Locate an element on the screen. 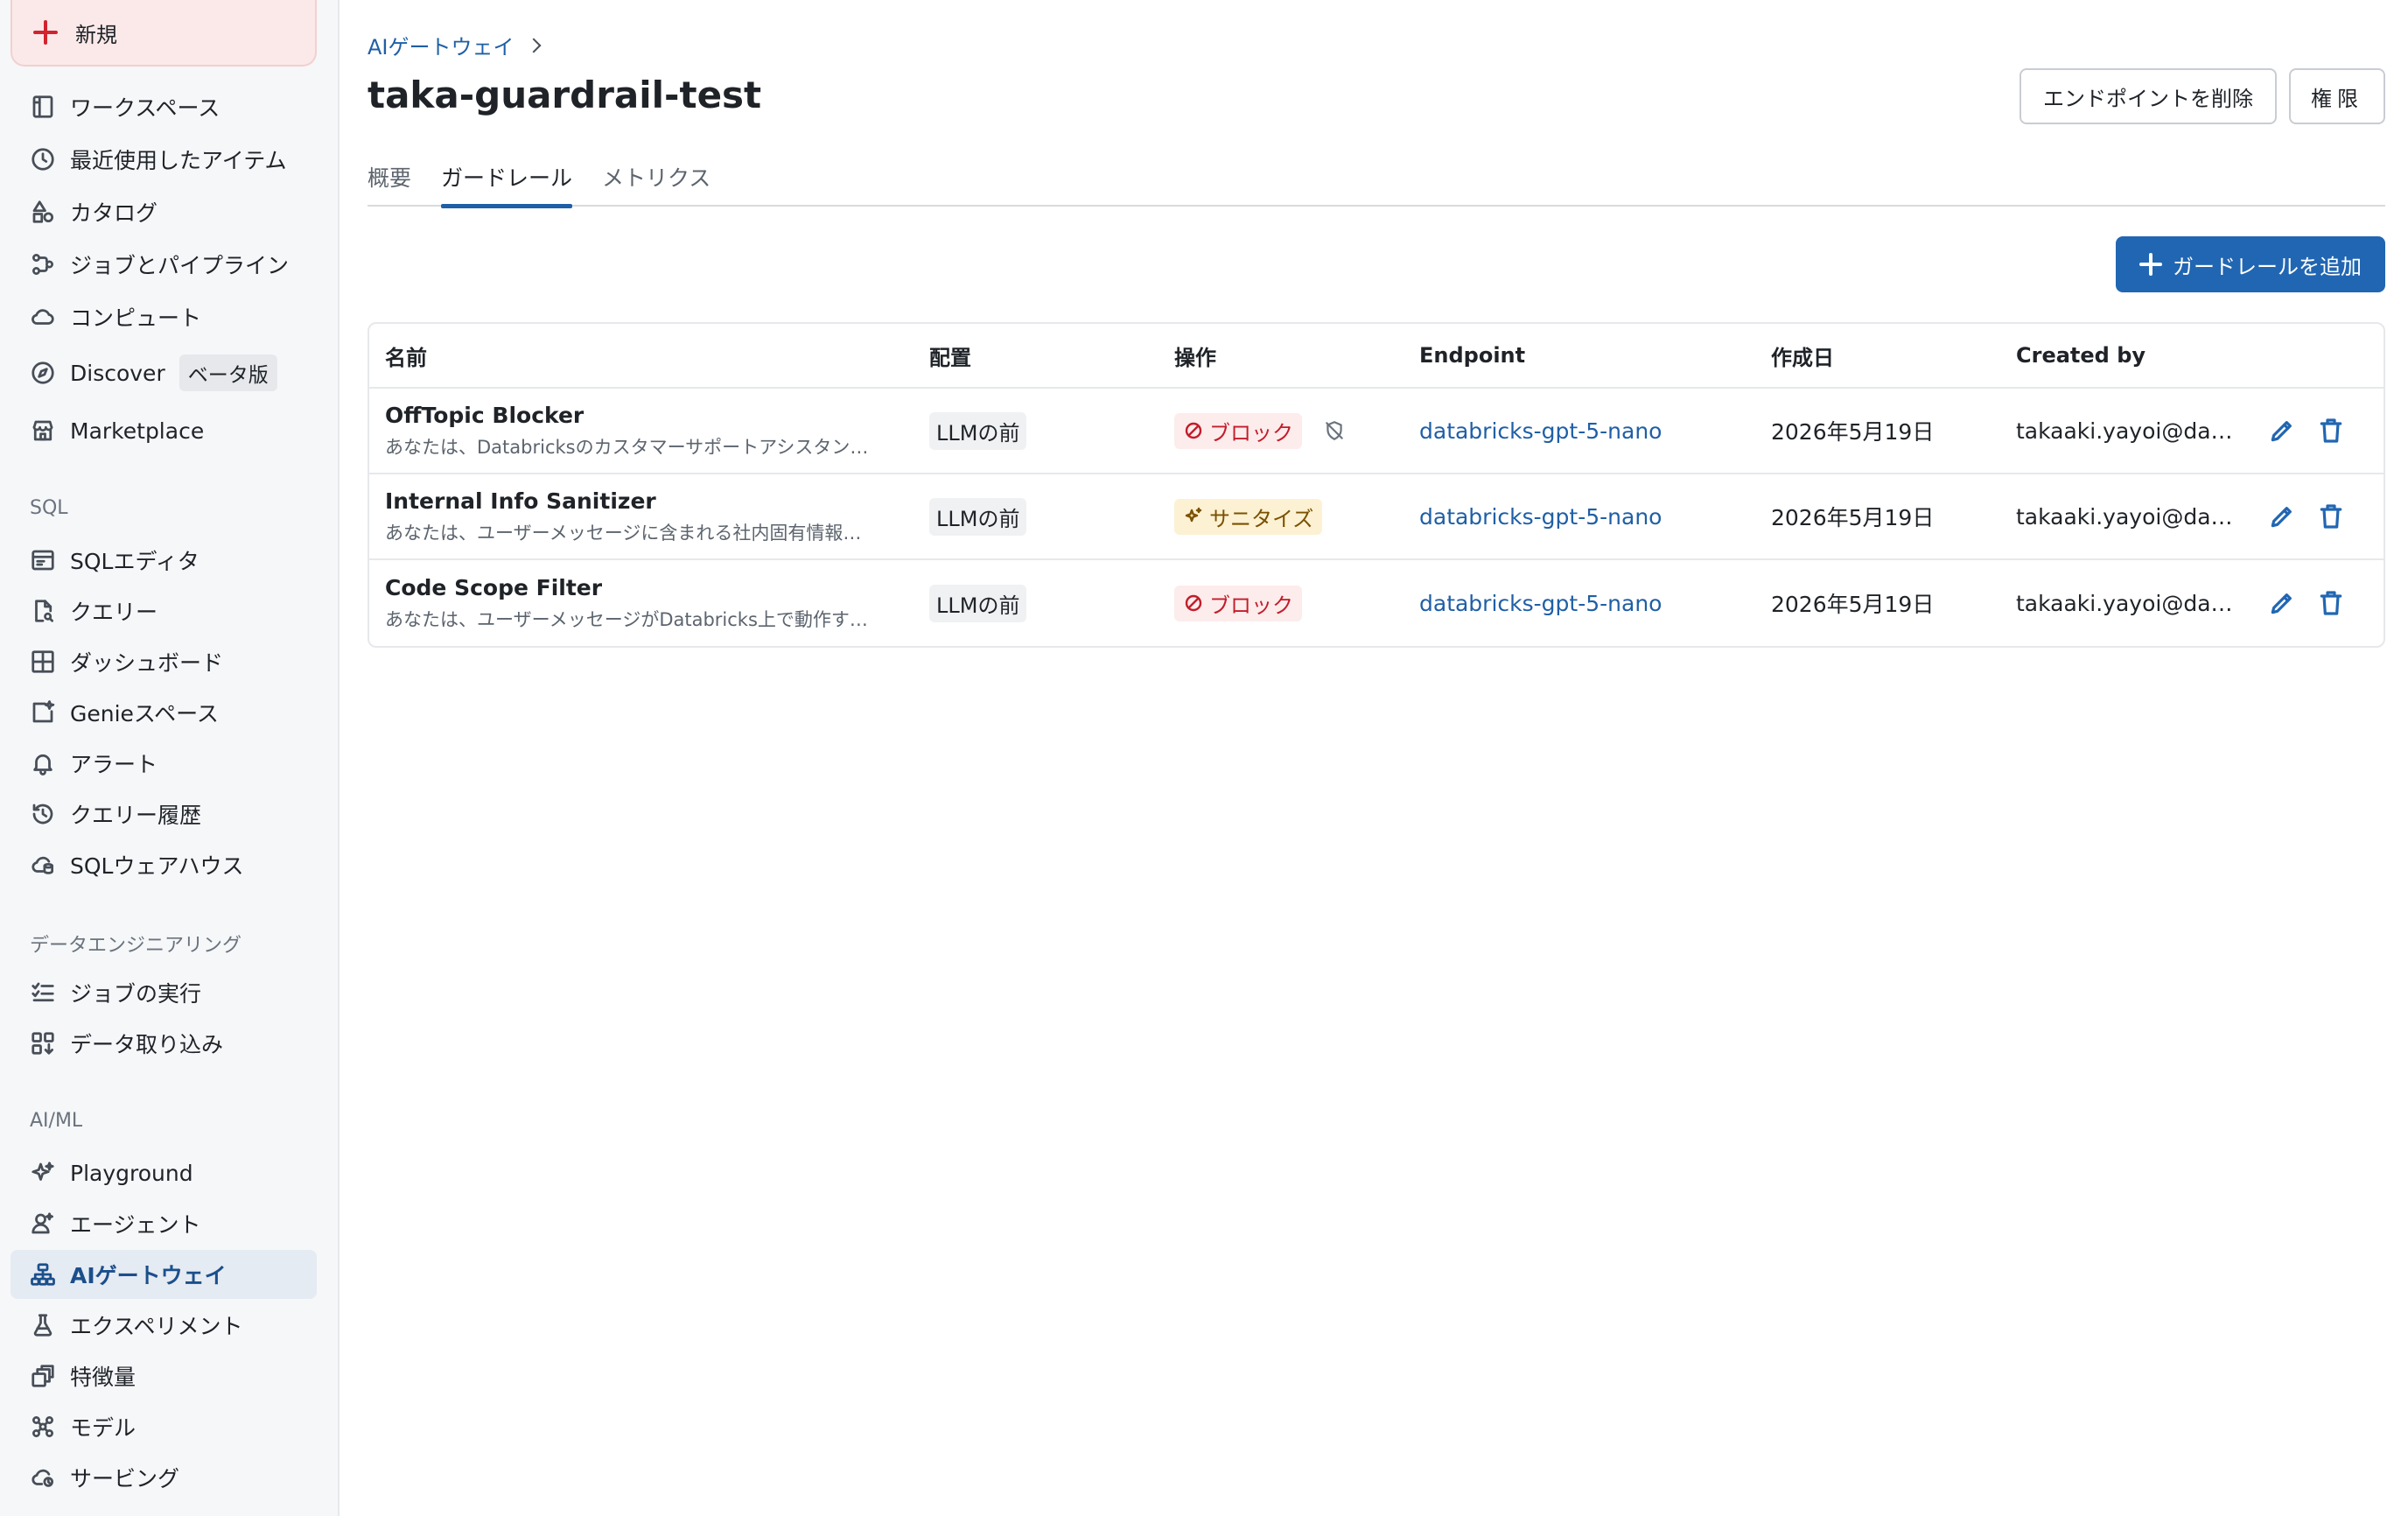  sidebar-item-label: ダッシュボード is located at coordinates (147, 663).